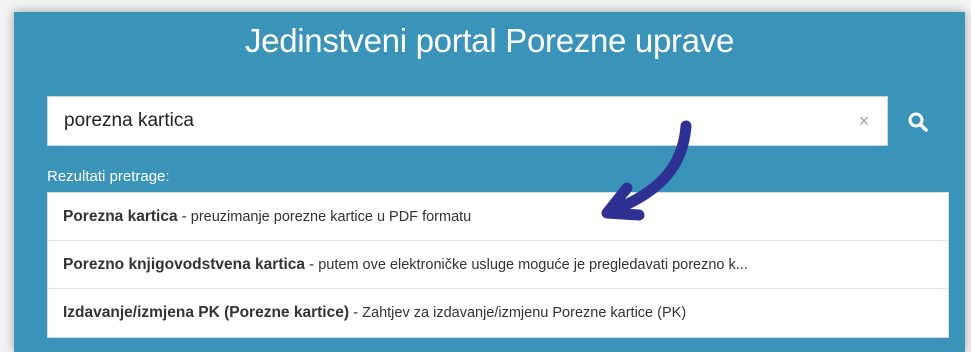  What do you see at coordinates (489, 40) in the screenshot?
I see `page-title: Jedinstveni portal Porezne uprave` at bounding box center [489, 40].